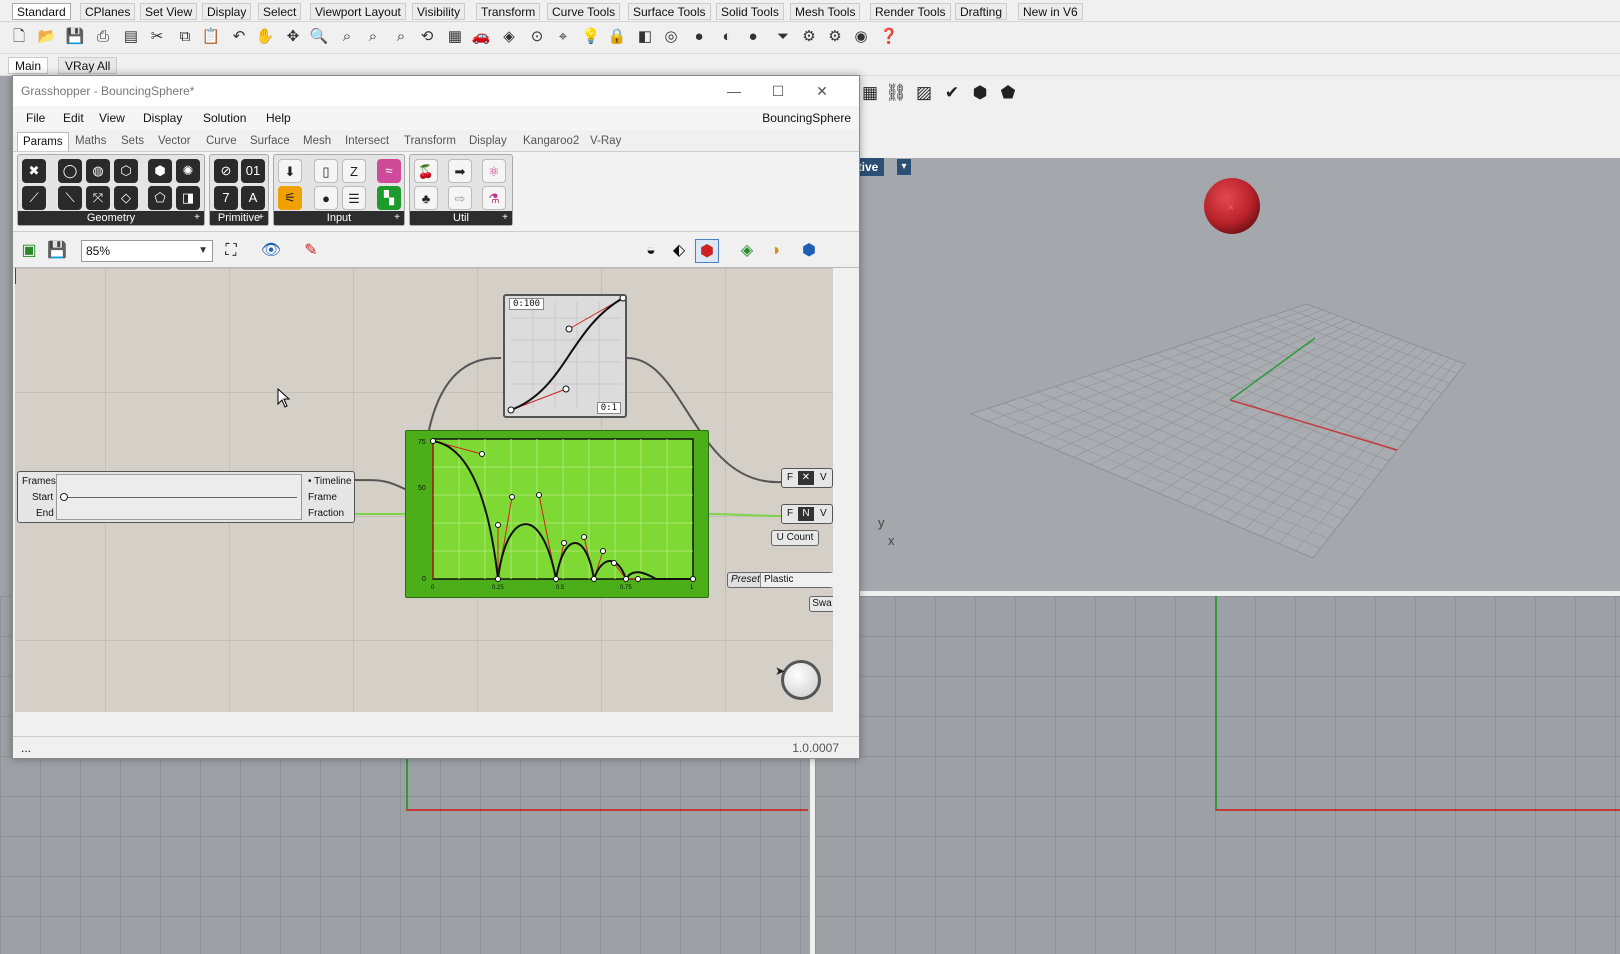 Image resolution: width=1620 pixels, height=954 pixels. Describe the element at coordinates (981, 11) in the screenshot. I see `tab-drafting: Drafting` at that location.